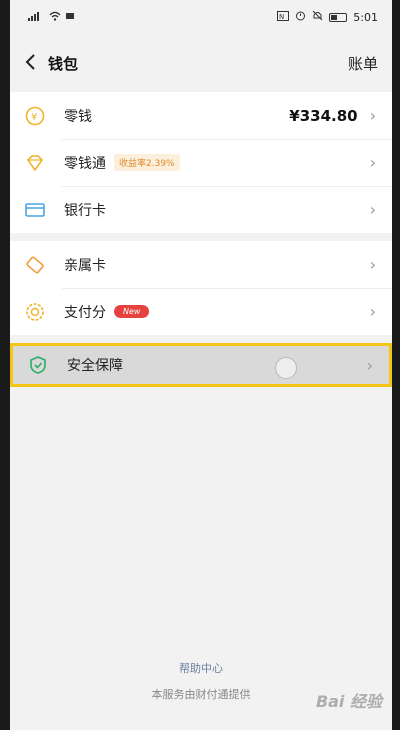 The height and width of the screenshot is (730, 400). I want to click on nav-left: 钱包, so click(51, 63).